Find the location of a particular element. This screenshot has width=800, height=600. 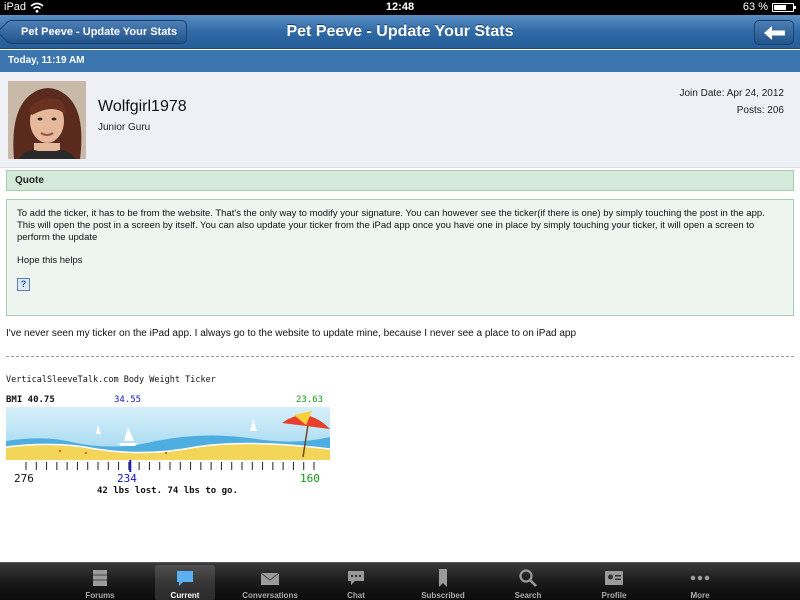

ticker-goal-bmi: 23.63 is located at coordinates (310, 400).